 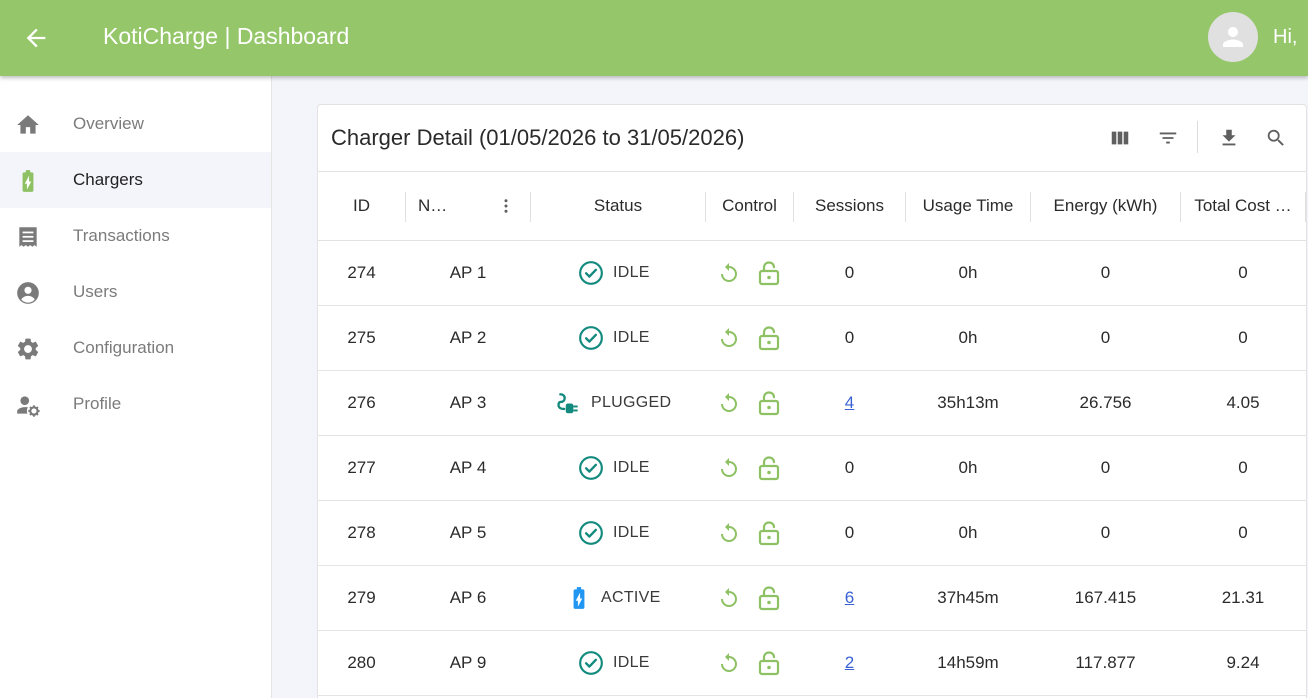 What do you see at coordinates (468, 402) in the screenshot?
I see `cell-name: AP 3` at bounding box center [468, 402].